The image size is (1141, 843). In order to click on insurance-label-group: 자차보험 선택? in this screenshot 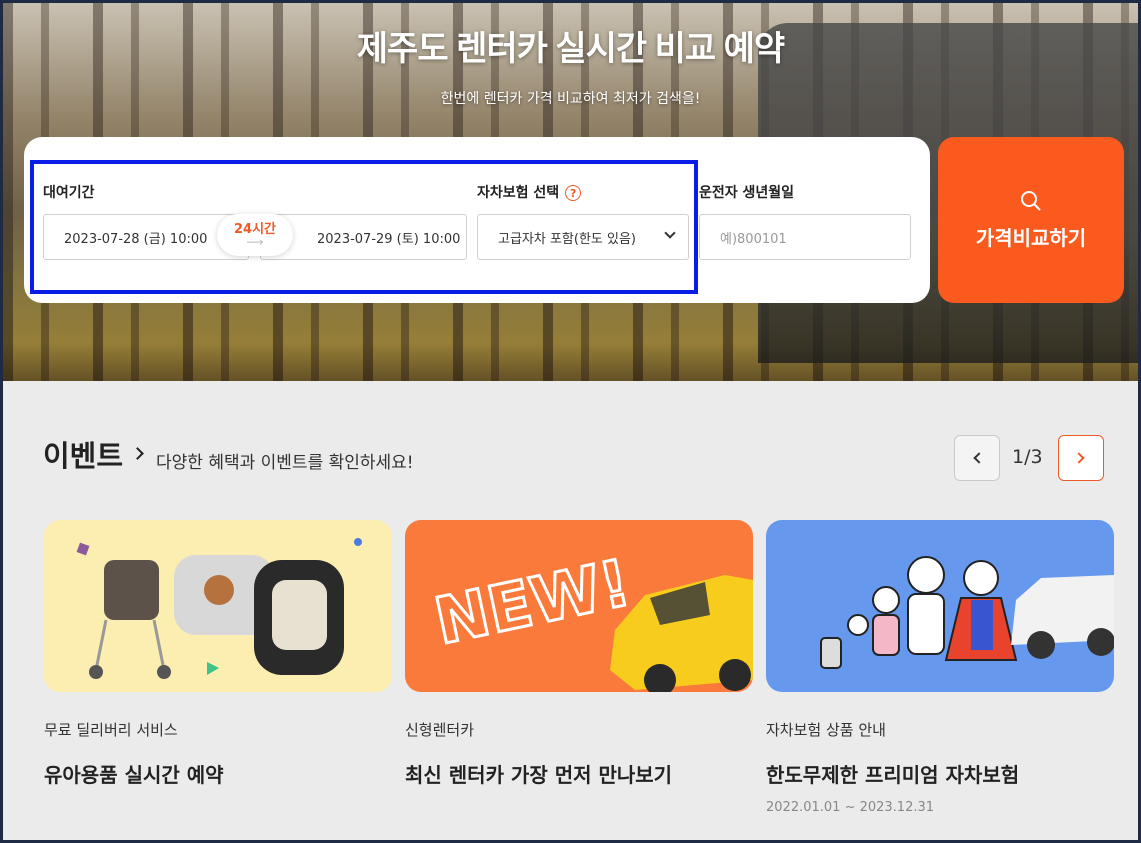, I will do `click(529, 192)`.